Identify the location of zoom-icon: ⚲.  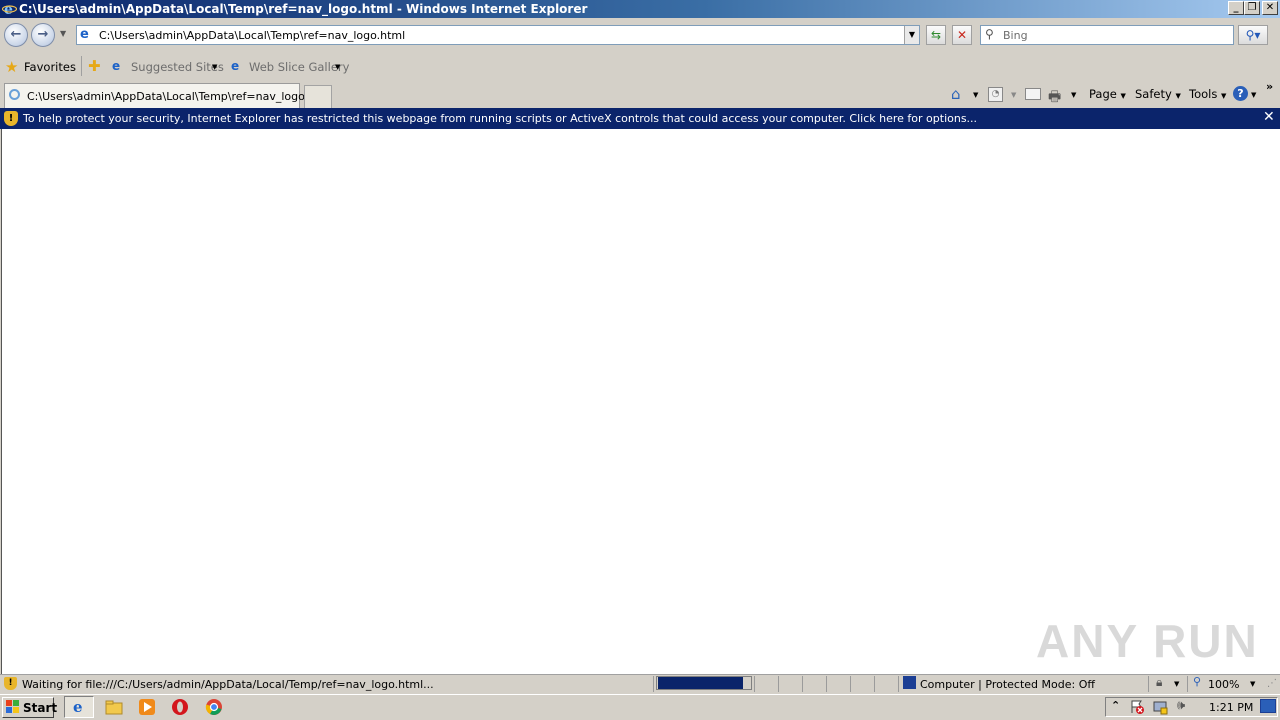
(1197, 681).